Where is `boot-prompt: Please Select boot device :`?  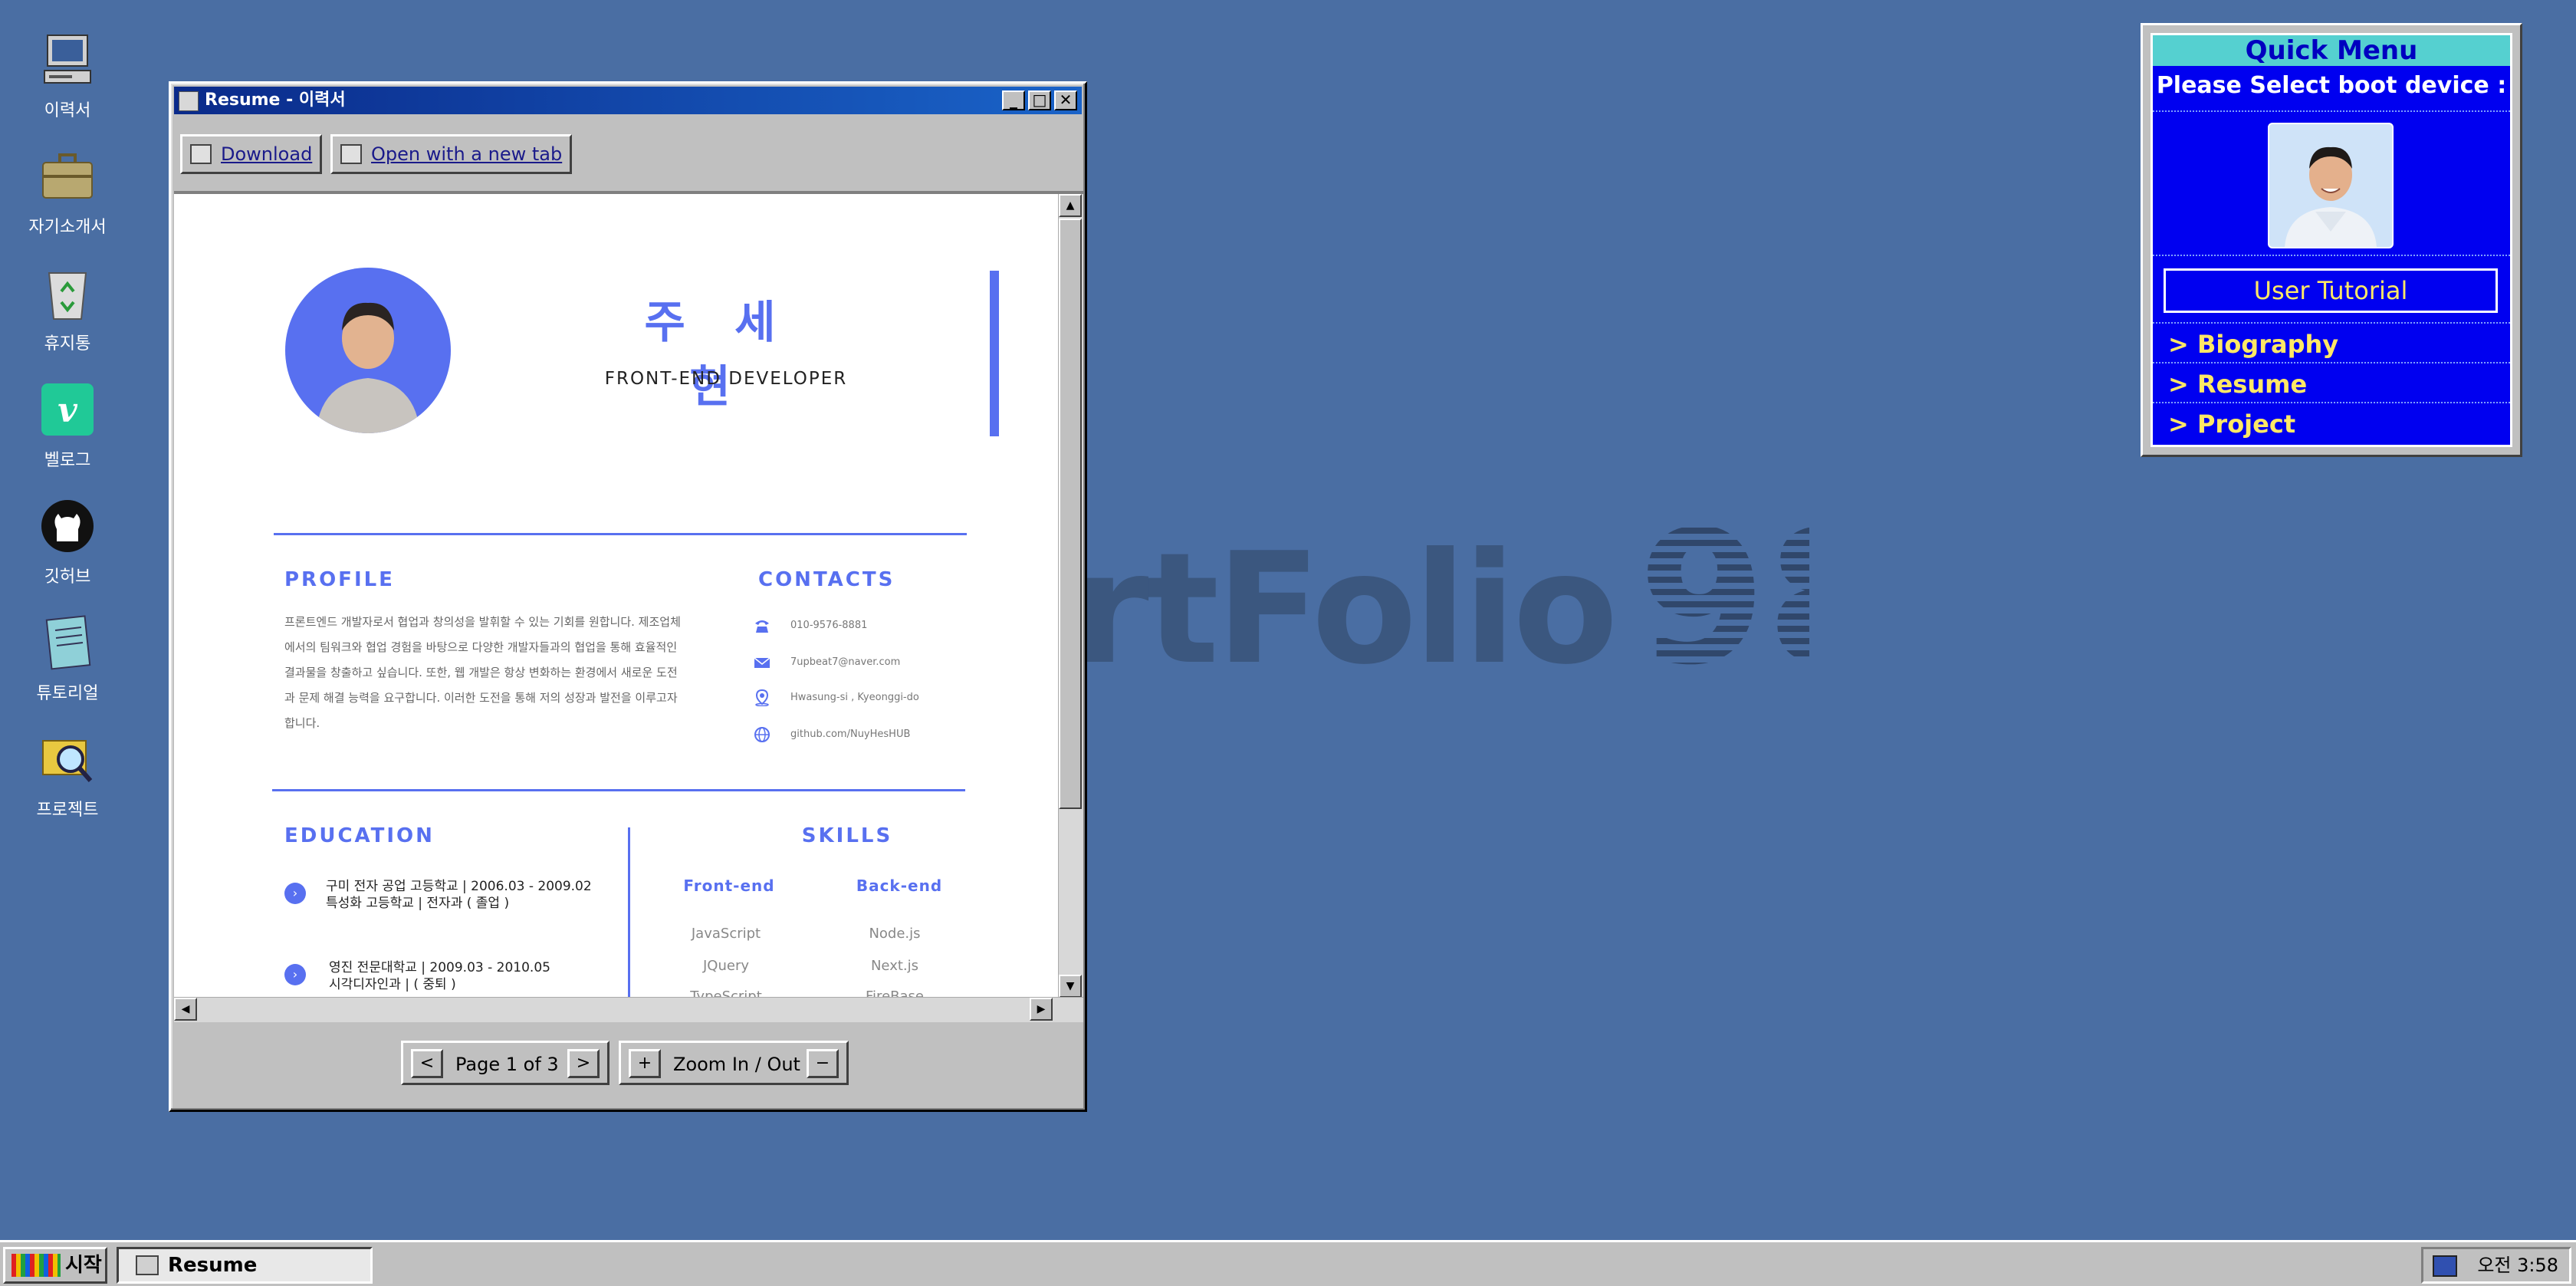
boot-prompt: Please Select boot device : is located at coordinates (2331, 85).